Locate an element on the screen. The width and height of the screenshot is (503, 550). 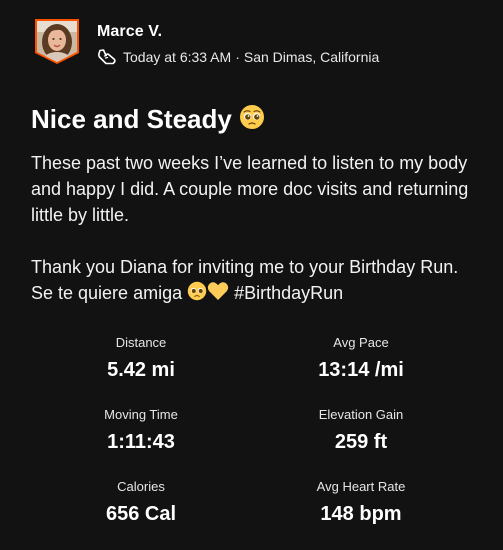
activity-title: Nice and Steady is located at coordinates (148, 120).